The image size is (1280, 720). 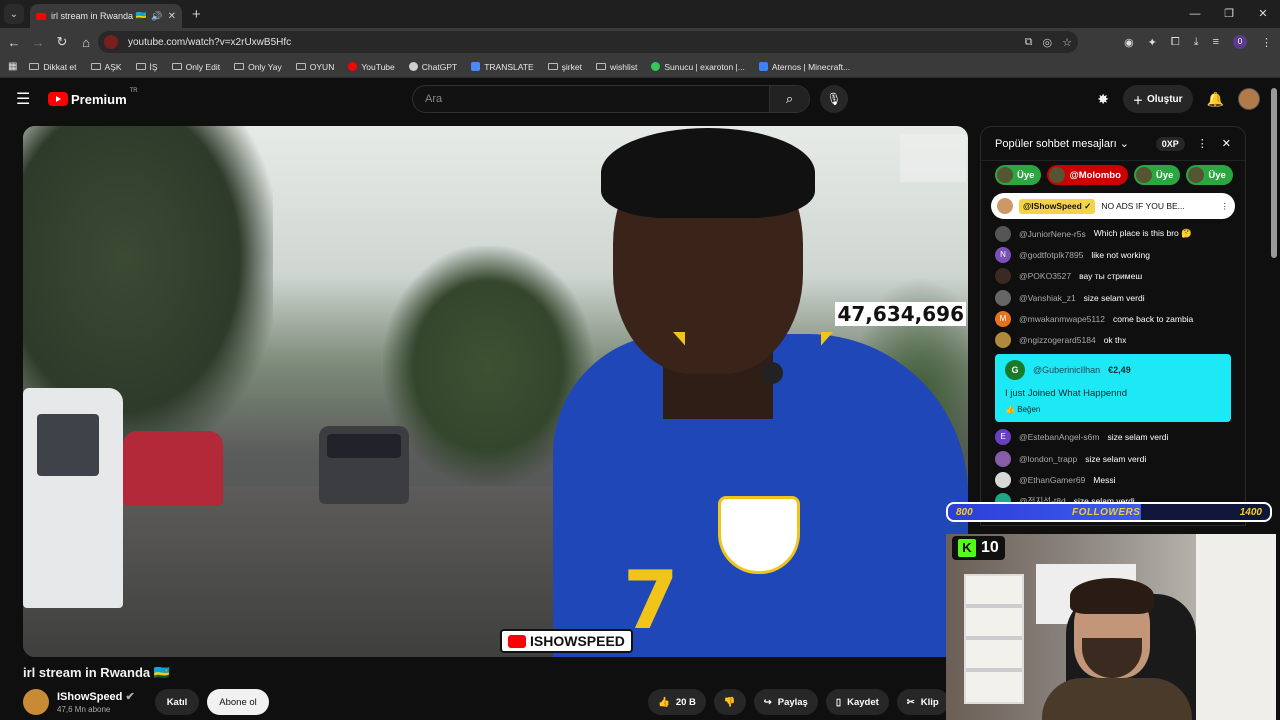 What do you see at coordinates (1129, 42) in the screenshot?
I see `extension-icon: ◉` at bounding box center [1129, 42].